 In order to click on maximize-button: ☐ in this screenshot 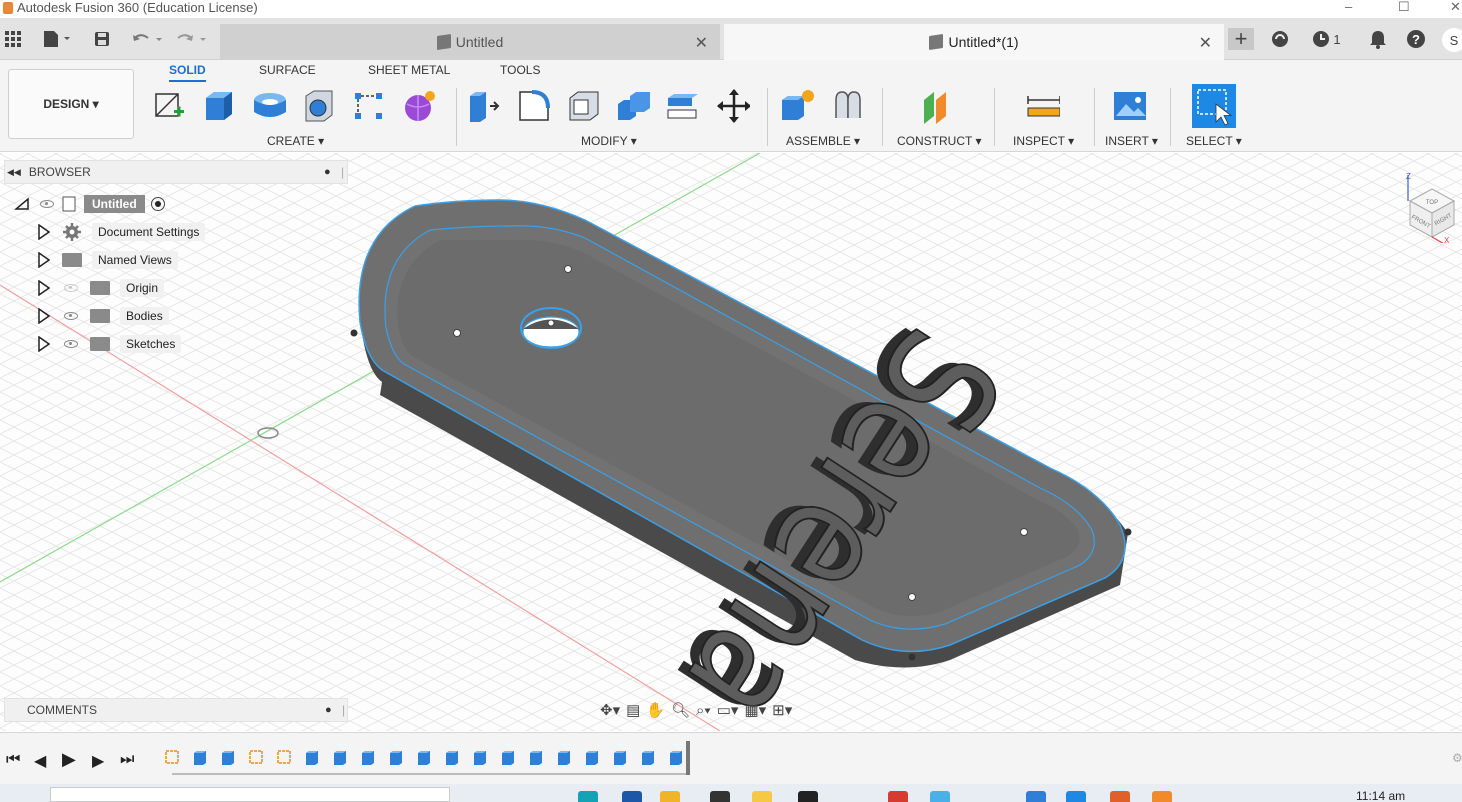, I will do `click(1404, 7)`.